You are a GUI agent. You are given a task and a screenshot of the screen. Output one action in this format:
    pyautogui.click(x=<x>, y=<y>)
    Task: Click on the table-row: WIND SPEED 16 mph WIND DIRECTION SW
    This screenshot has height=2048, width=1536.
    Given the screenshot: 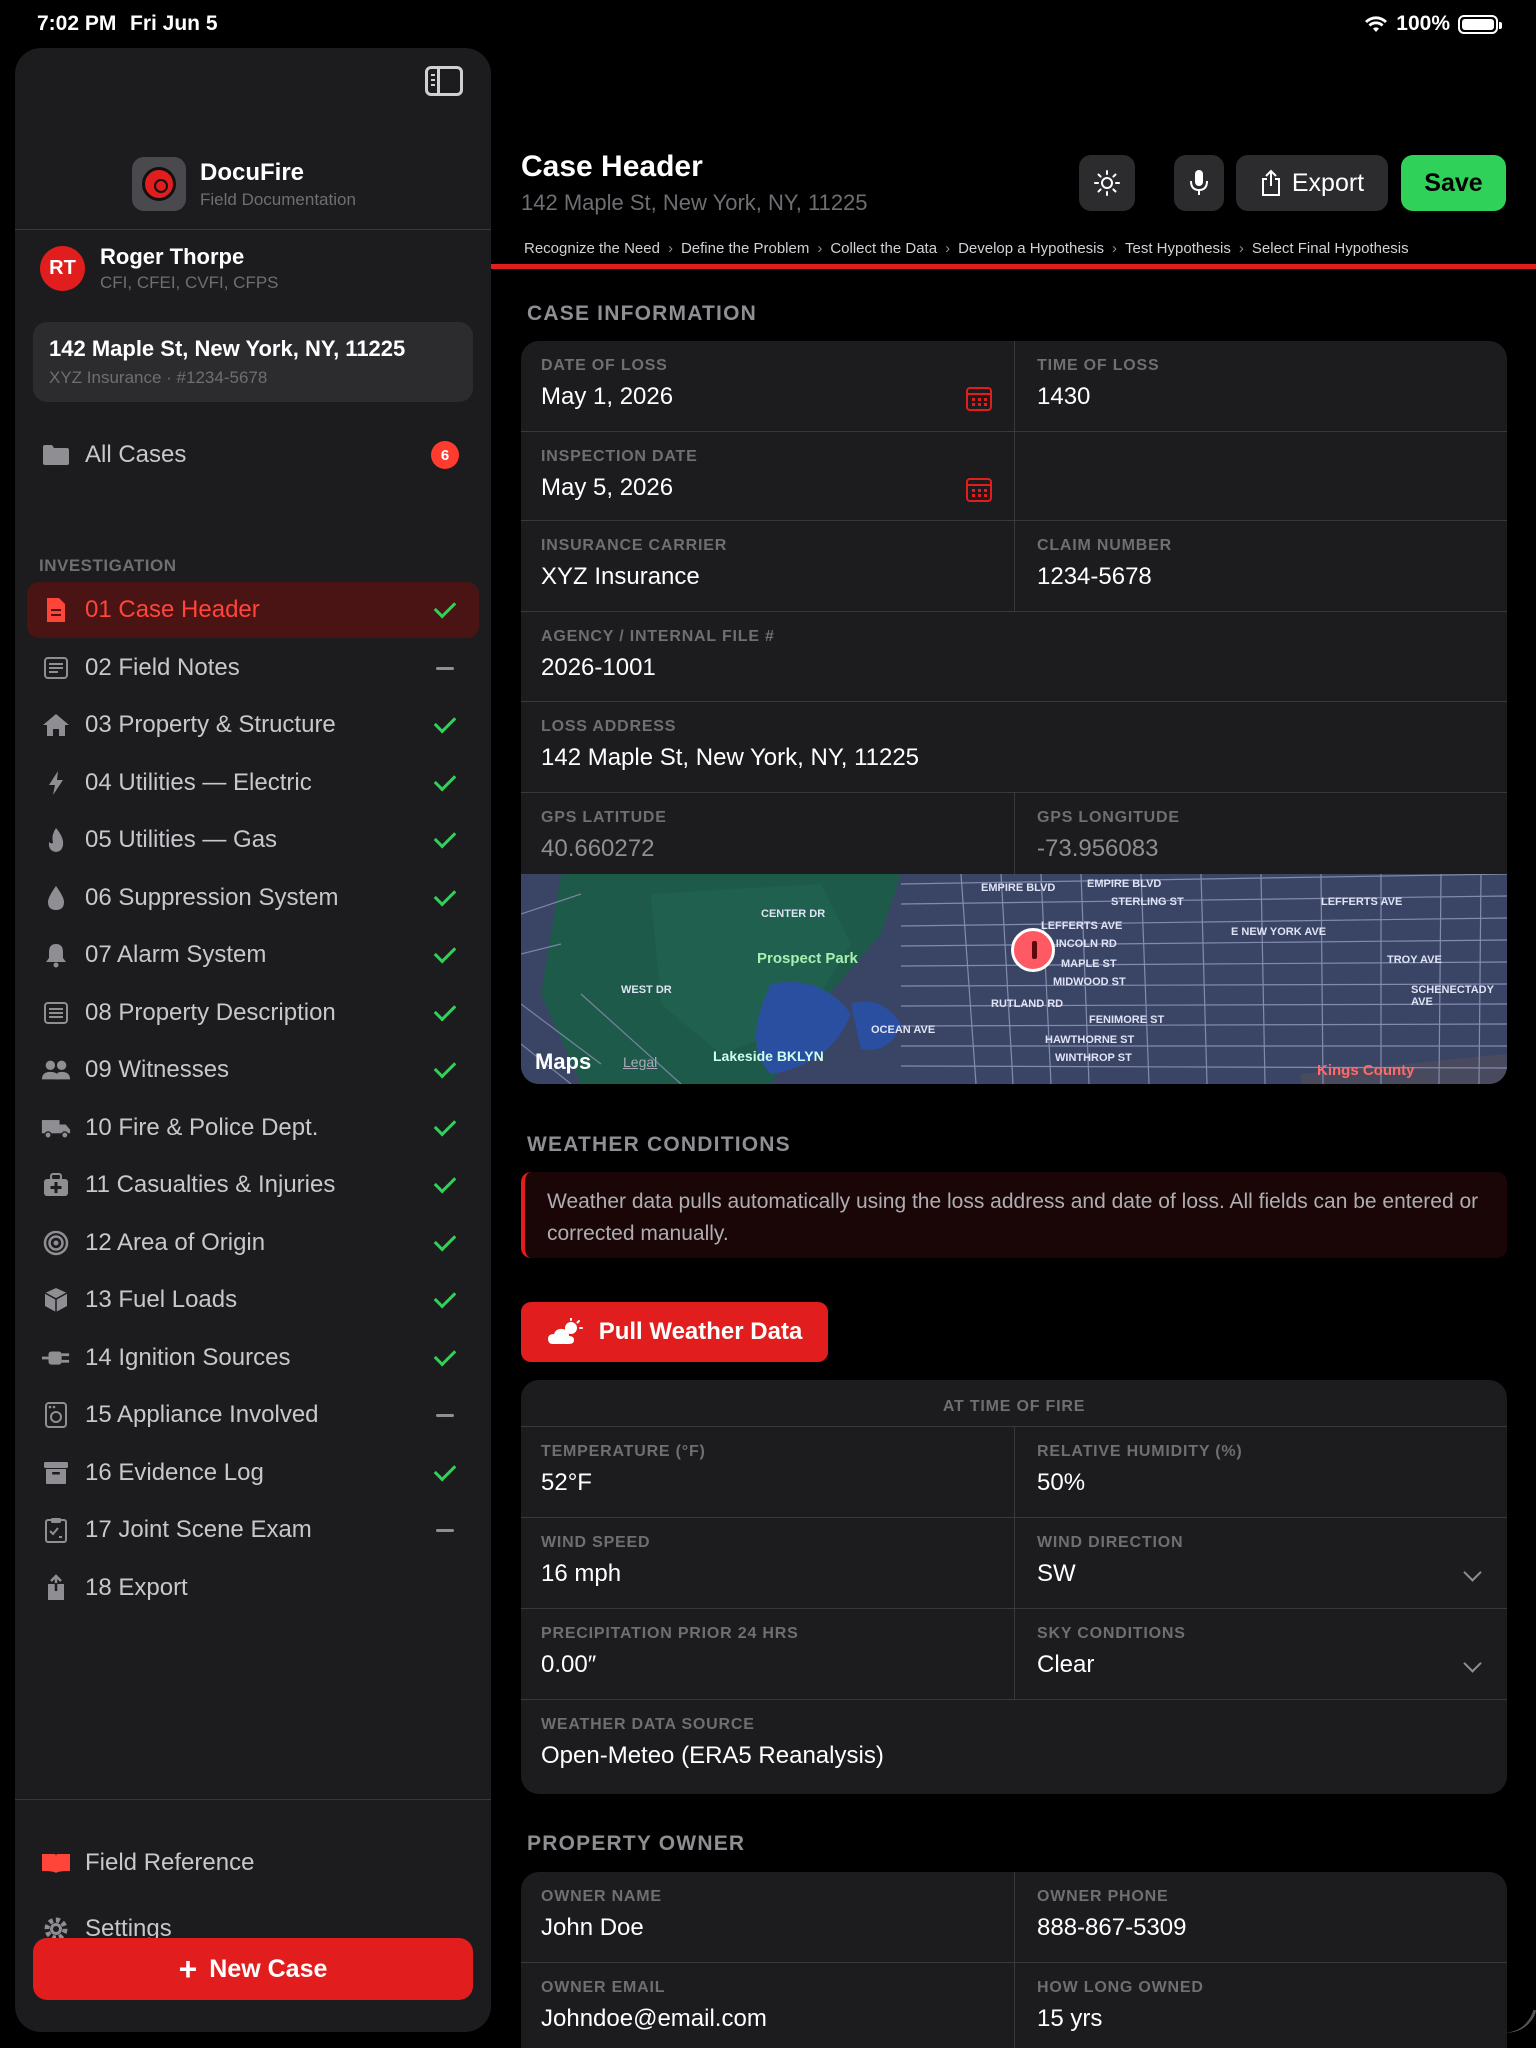 What is the action you would take?
    pyautogui.click(x=1014, y=1562)
    